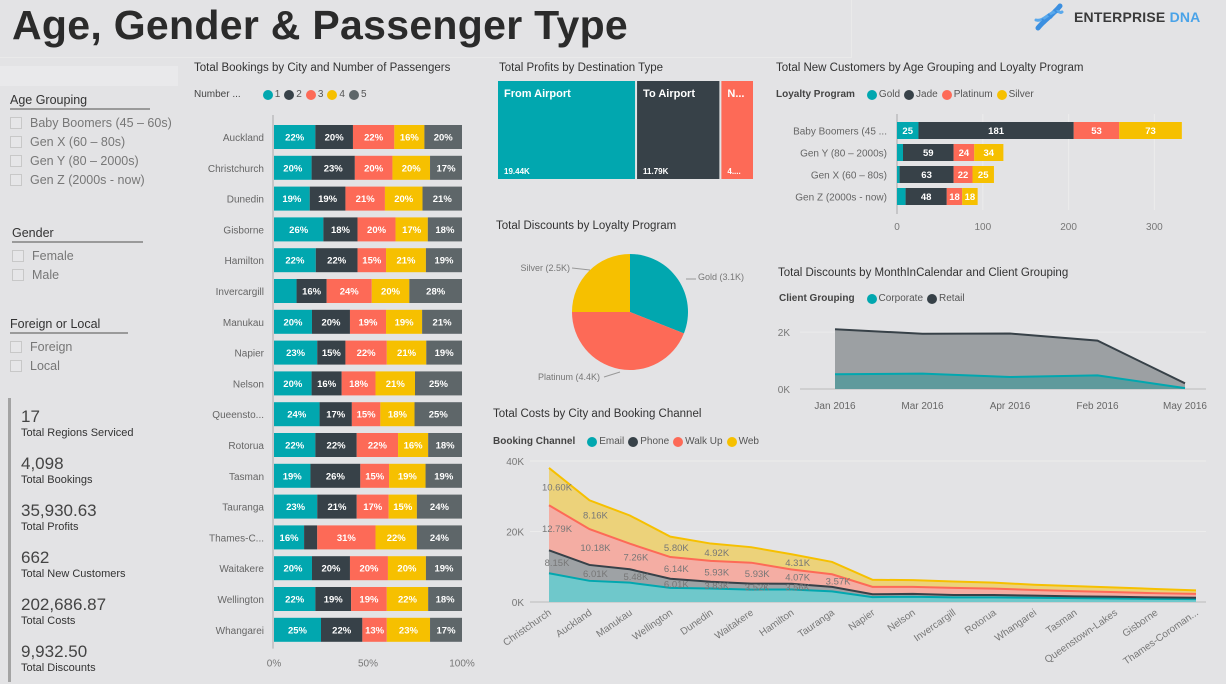  Describe the element at coordinates (595, 548) in the screenshot. I see `data-label: 10.18K` at that location.